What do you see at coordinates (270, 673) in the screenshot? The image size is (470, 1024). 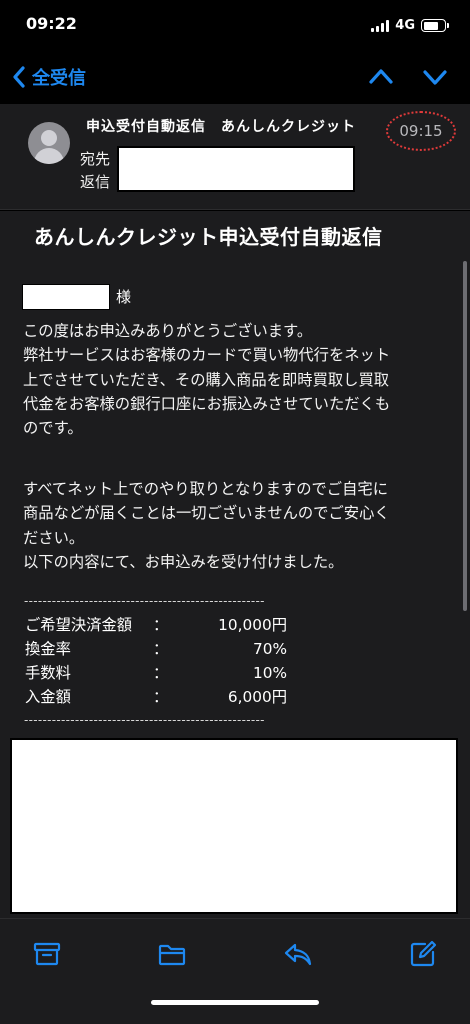 I see `fee-value: 10%` at bounding box center [270, 673].